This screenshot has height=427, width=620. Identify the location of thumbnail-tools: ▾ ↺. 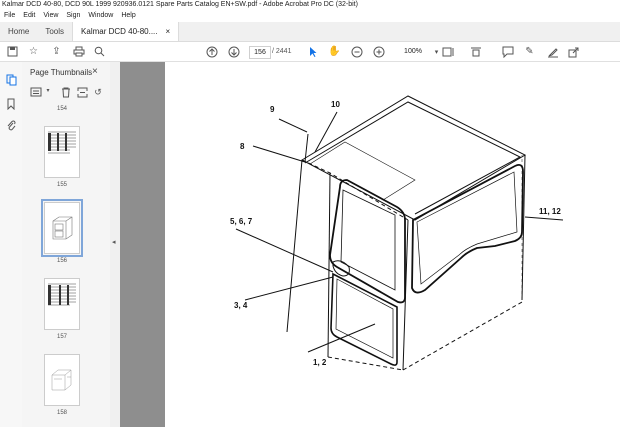
(67, 94).